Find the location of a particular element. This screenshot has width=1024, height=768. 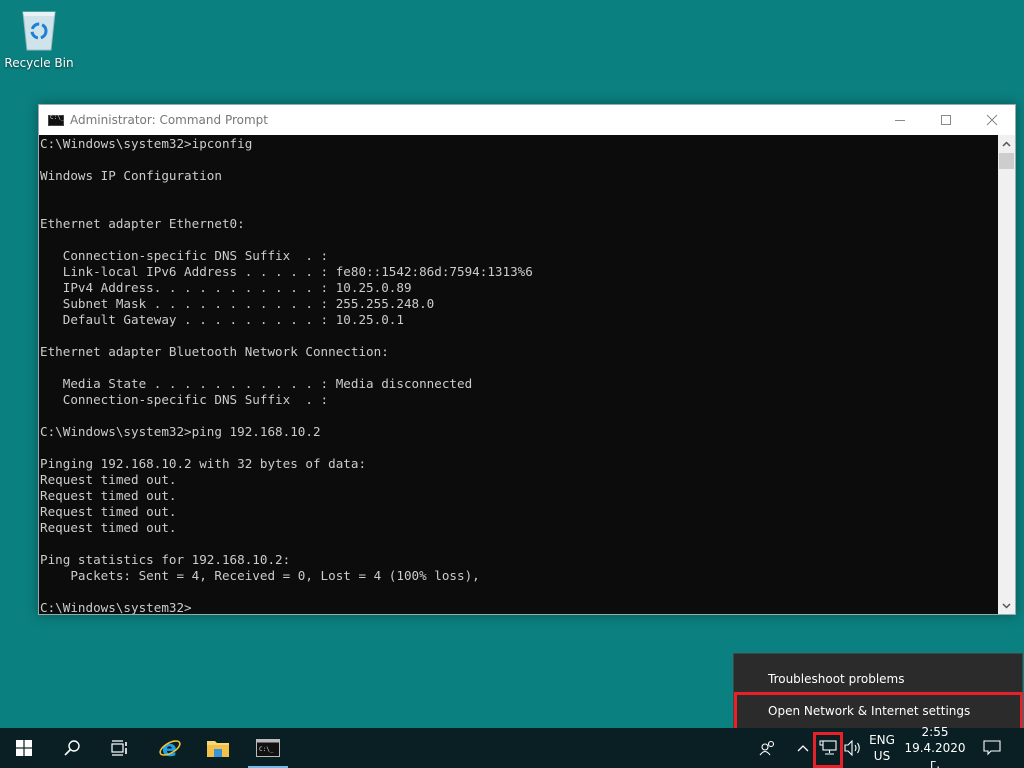

vertical-scrollbar is located at coordinates (1006, 374).